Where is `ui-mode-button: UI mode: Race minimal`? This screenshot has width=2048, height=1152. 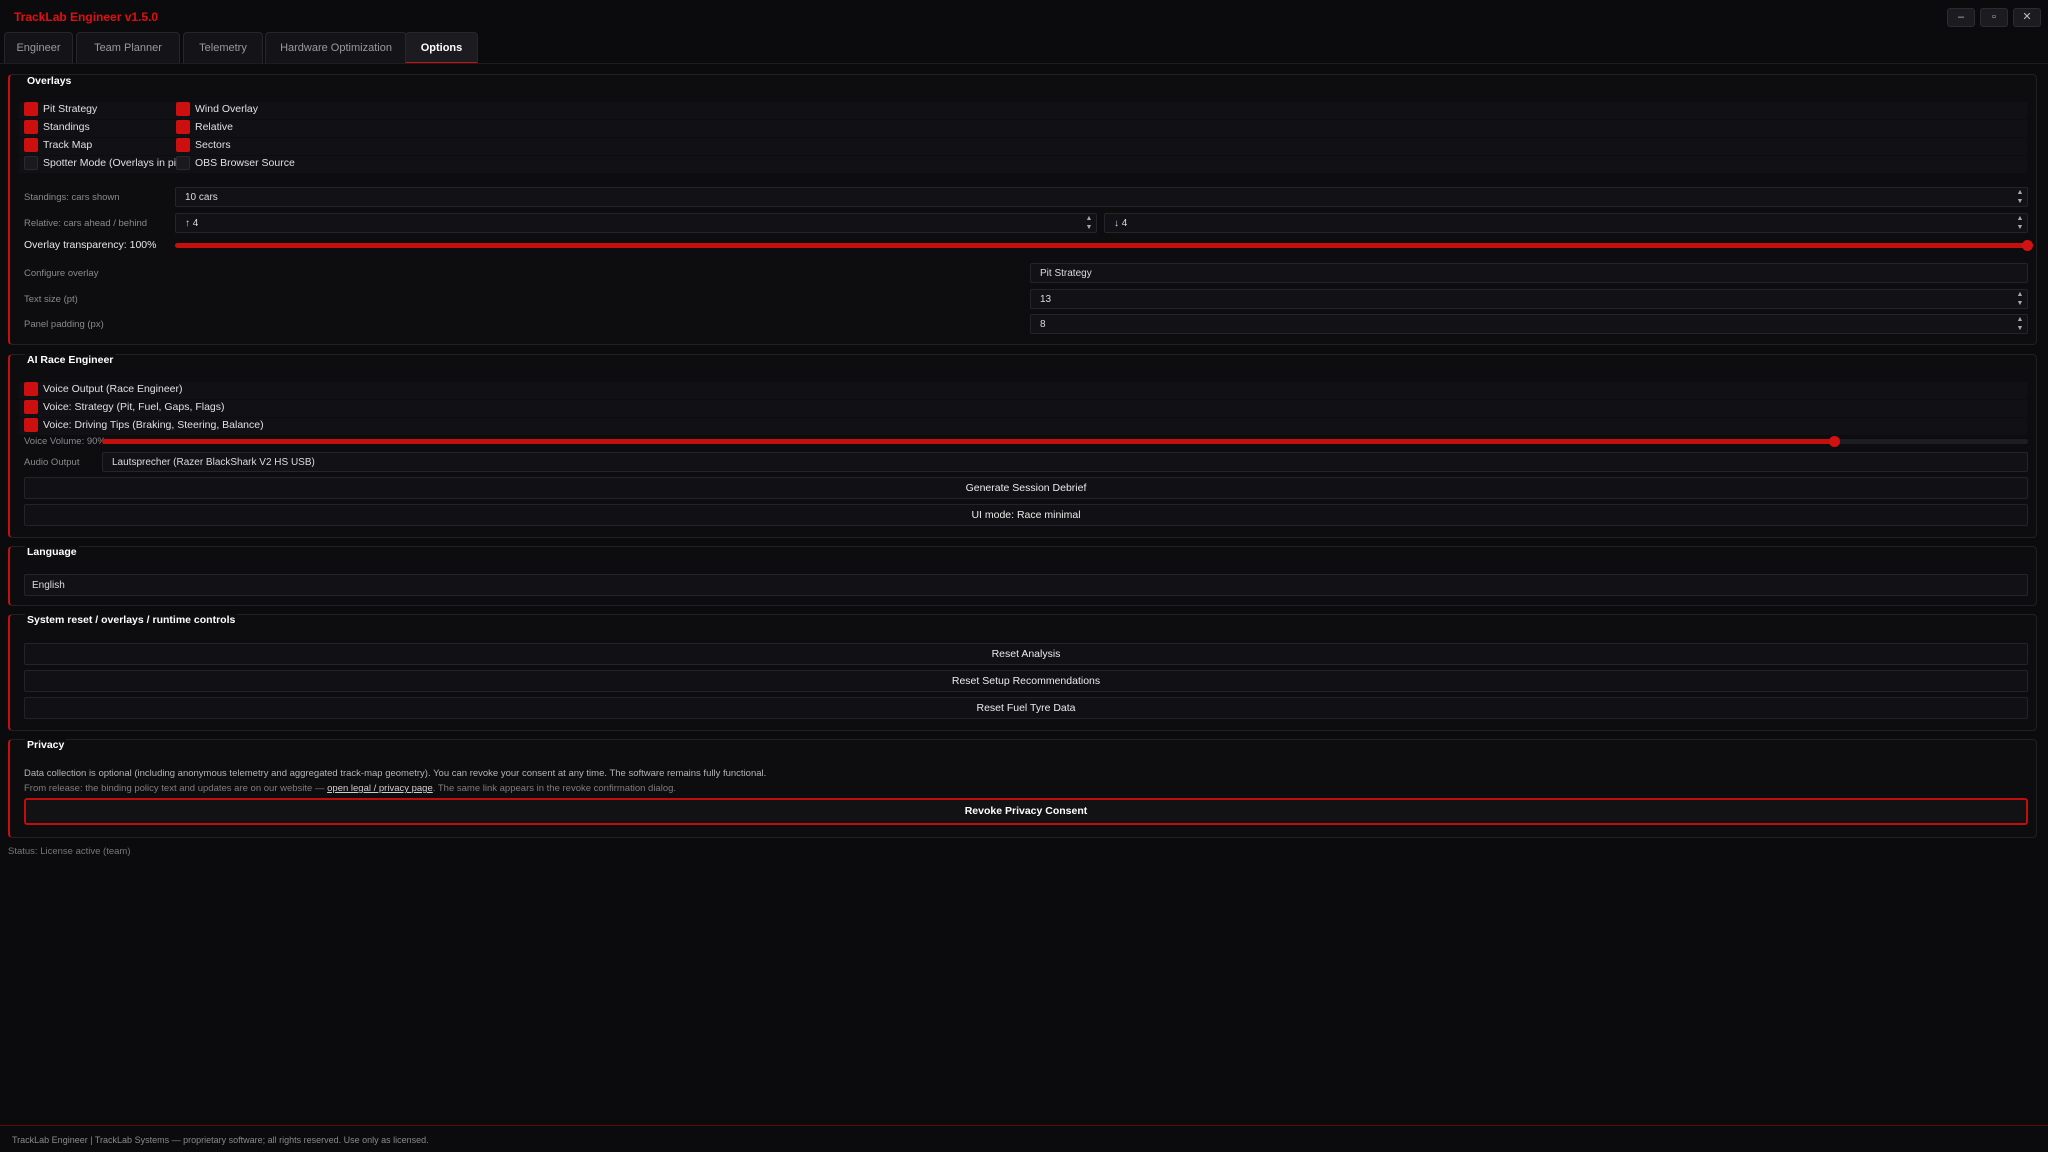 ui-mode-button: UI mode: Race minimal is located at coordinates (1026, 515).